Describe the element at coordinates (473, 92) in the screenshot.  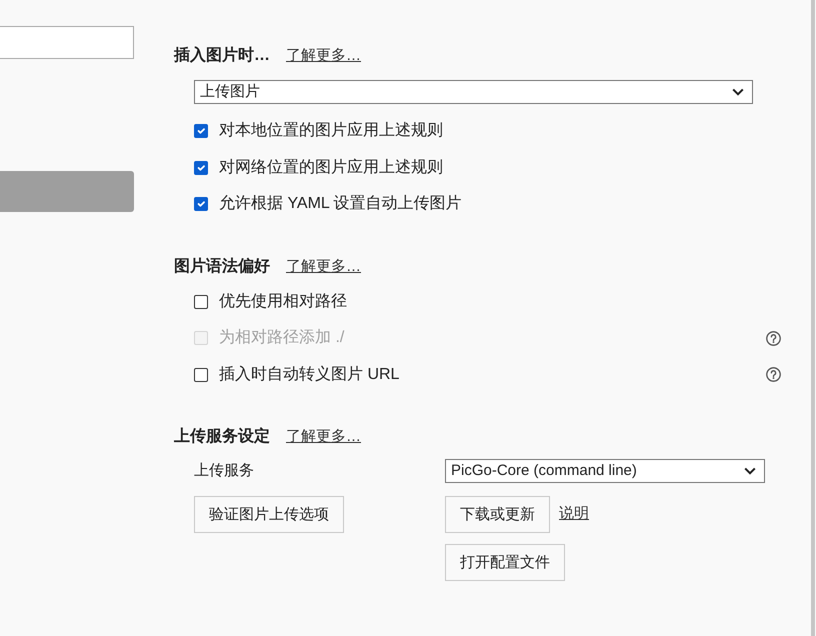
I see `dropdown: 上传图片` at that location.